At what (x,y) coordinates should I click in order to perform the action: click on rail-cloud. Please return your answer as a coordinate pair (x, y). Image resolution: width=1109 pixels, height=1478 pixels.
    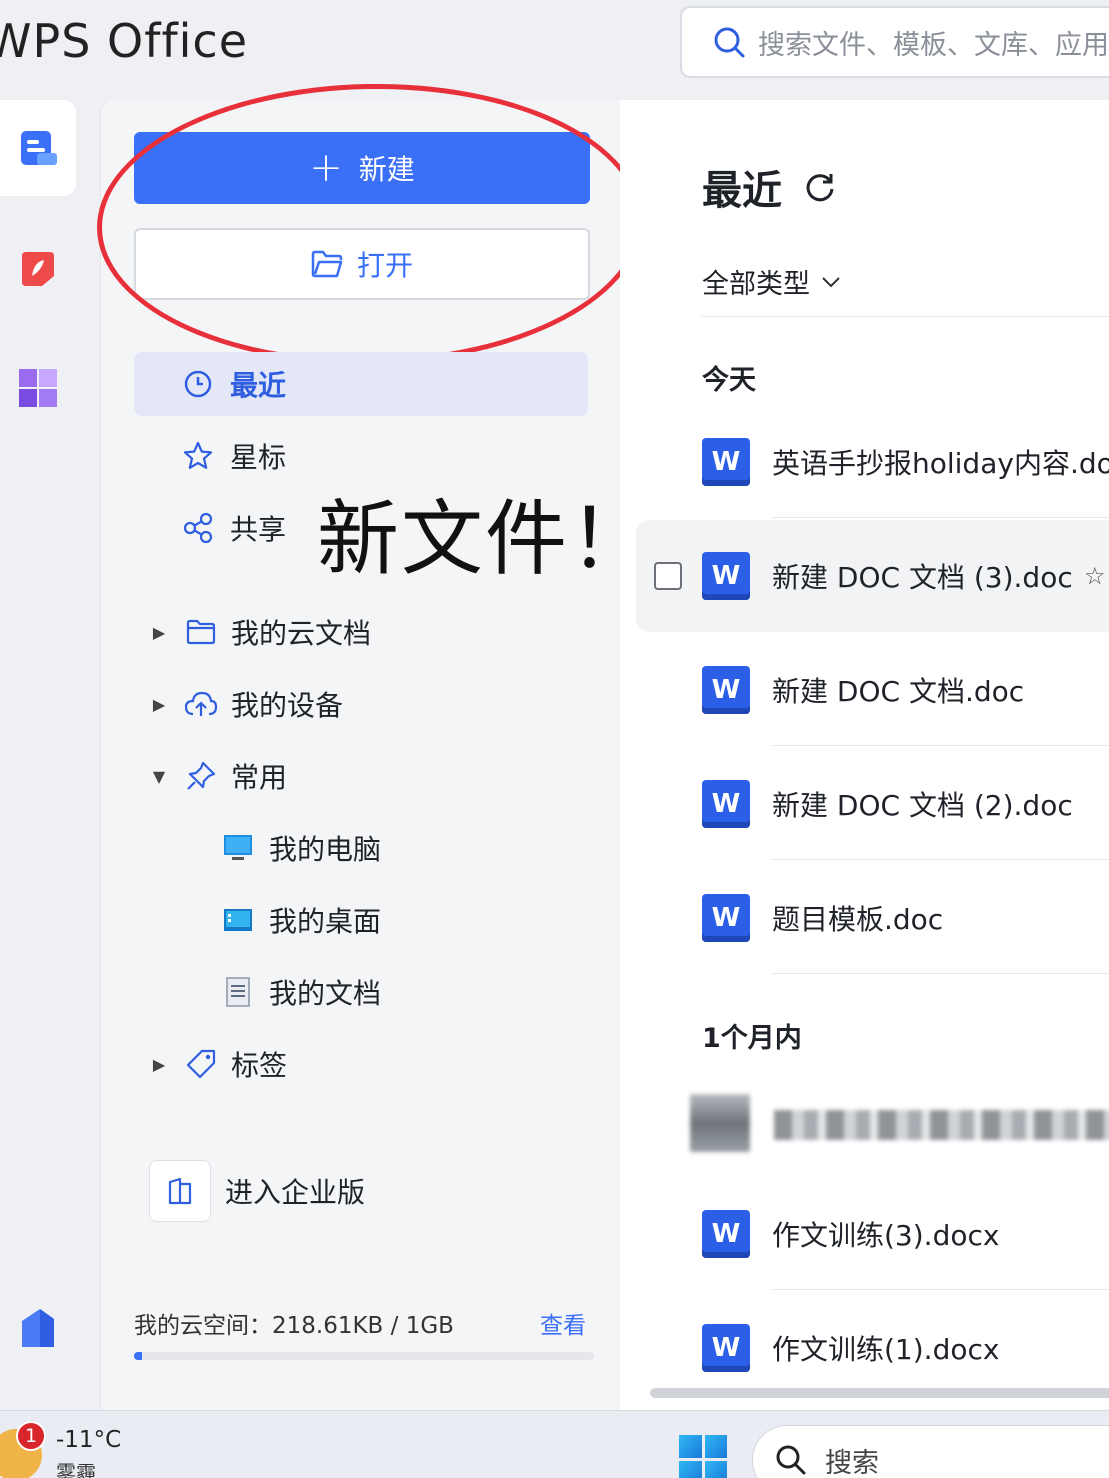
    Looking at the image, I should click on (38, 1328).